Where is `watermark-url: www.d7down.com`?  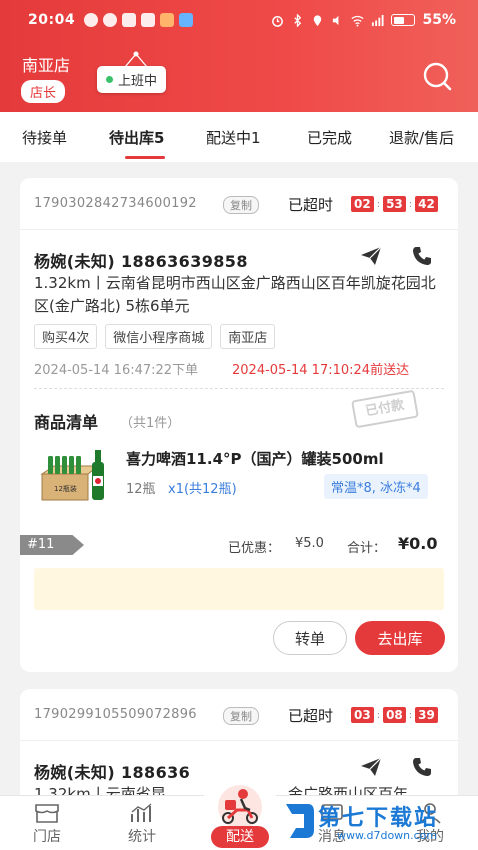
watermark-url: www.d7down.com is located at coordinates (387, 835).